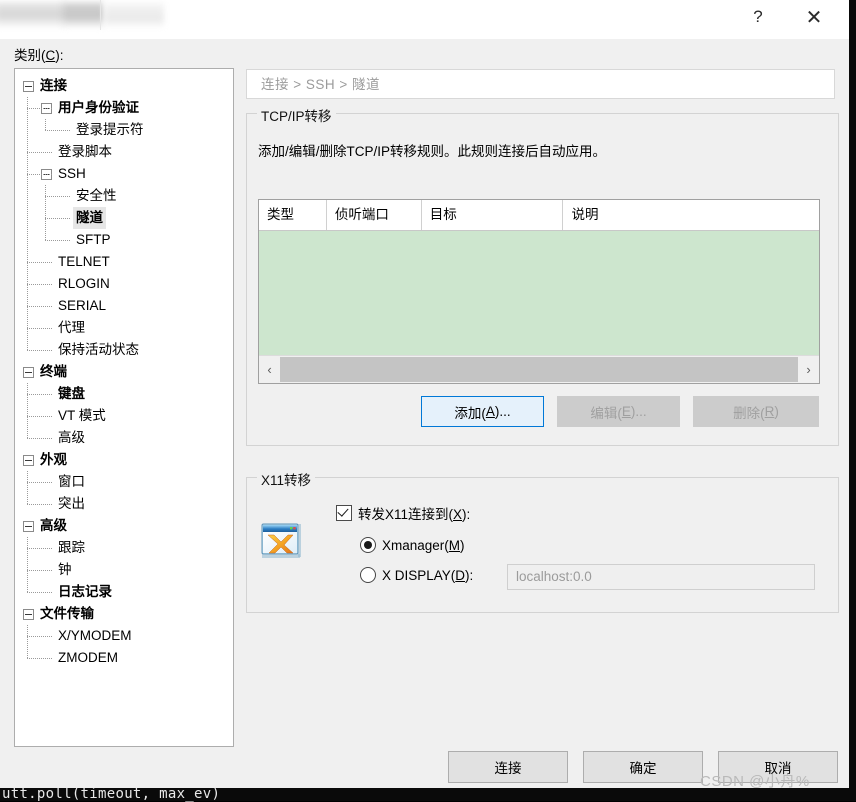 This screenshot has height=802, width=856. What do you see at coordinates (71, 503) in the screenshot?
I see `tree-item-label: 突出` at bounding box center [71, 503].